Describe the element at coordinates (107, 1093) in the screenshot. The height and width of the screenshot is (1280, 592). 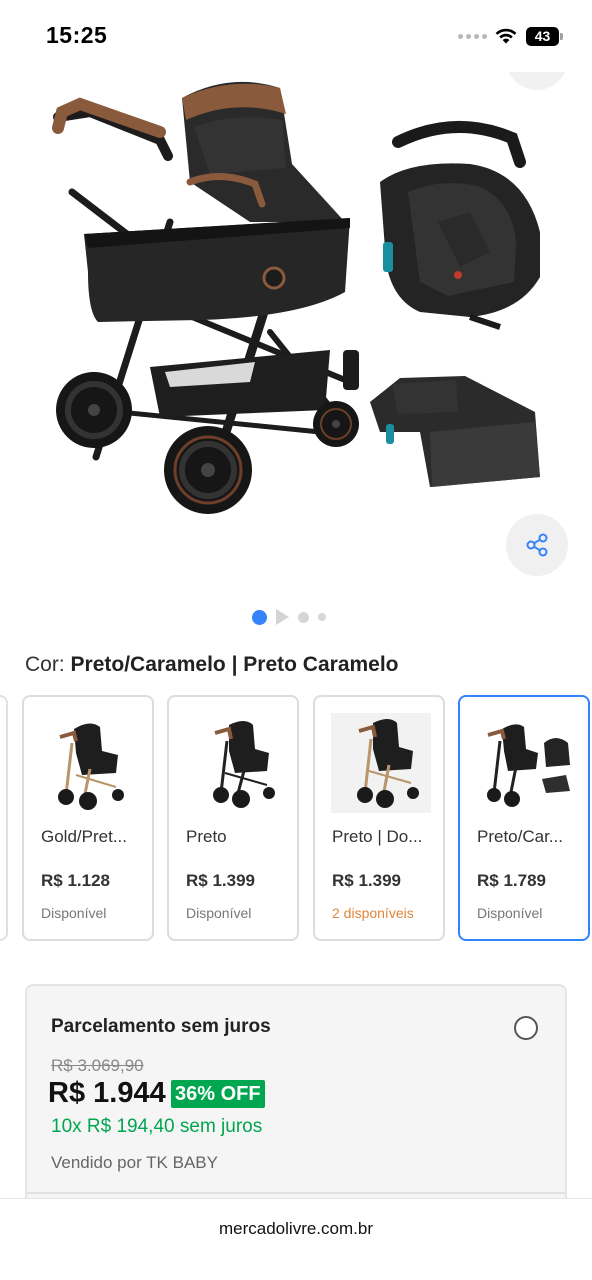
I see `current-price: R$ 1.944` at that location.